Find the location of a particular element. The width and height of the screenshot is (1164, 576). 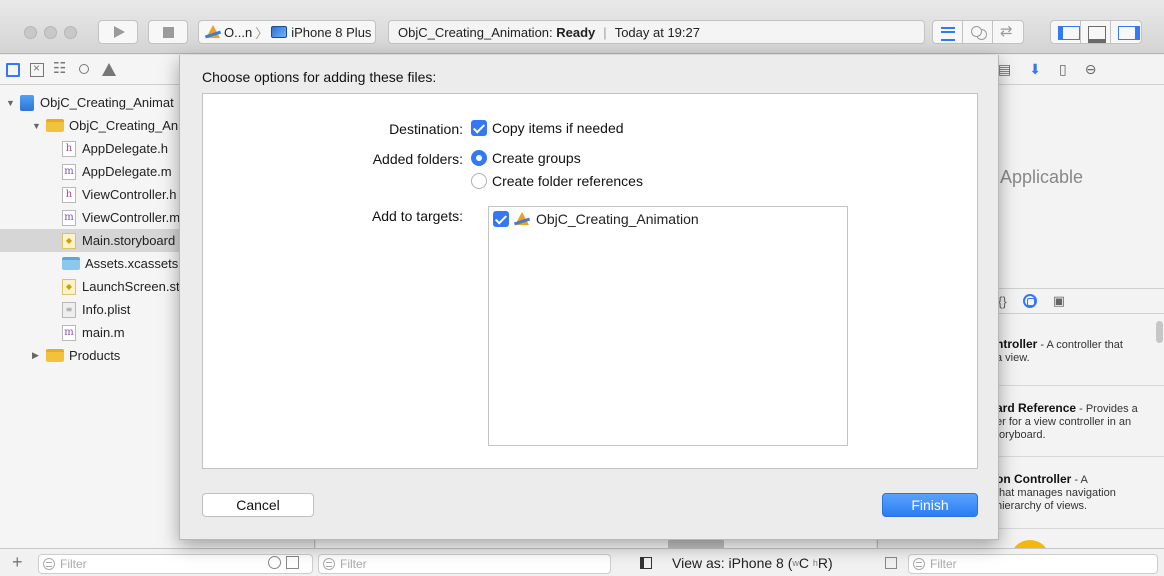

attributes-inspector-icon: ⬇ is located at coordinates (1035, 69).